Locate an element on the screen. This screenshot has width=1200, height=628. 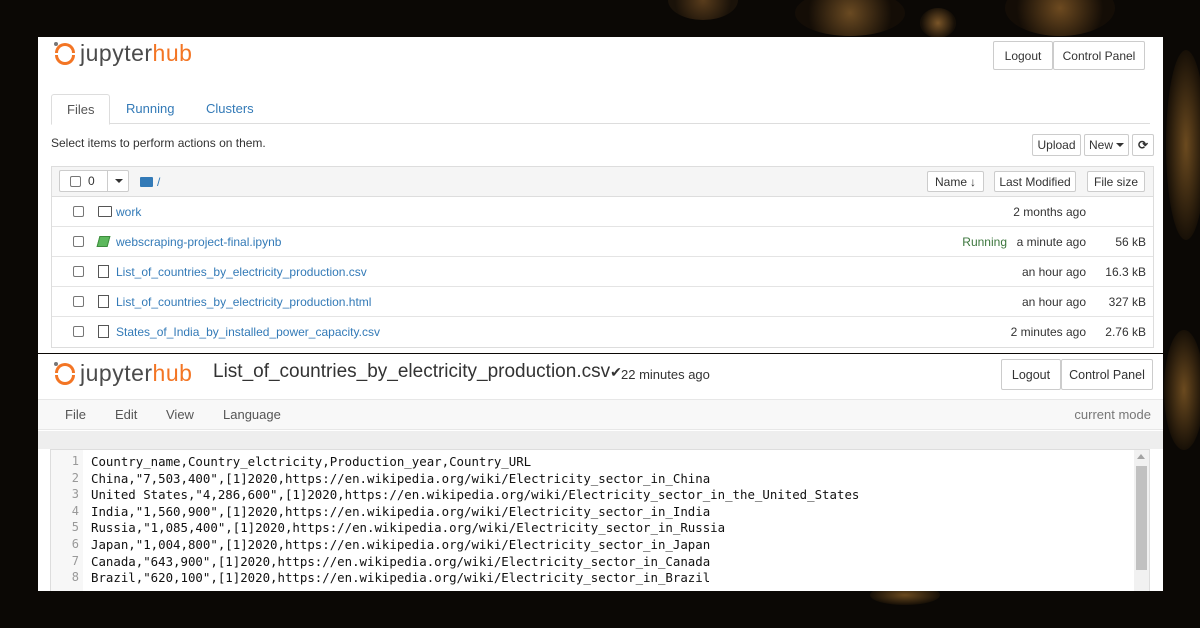
tab-clusters: Clusters is located at coordinates (230, 109).